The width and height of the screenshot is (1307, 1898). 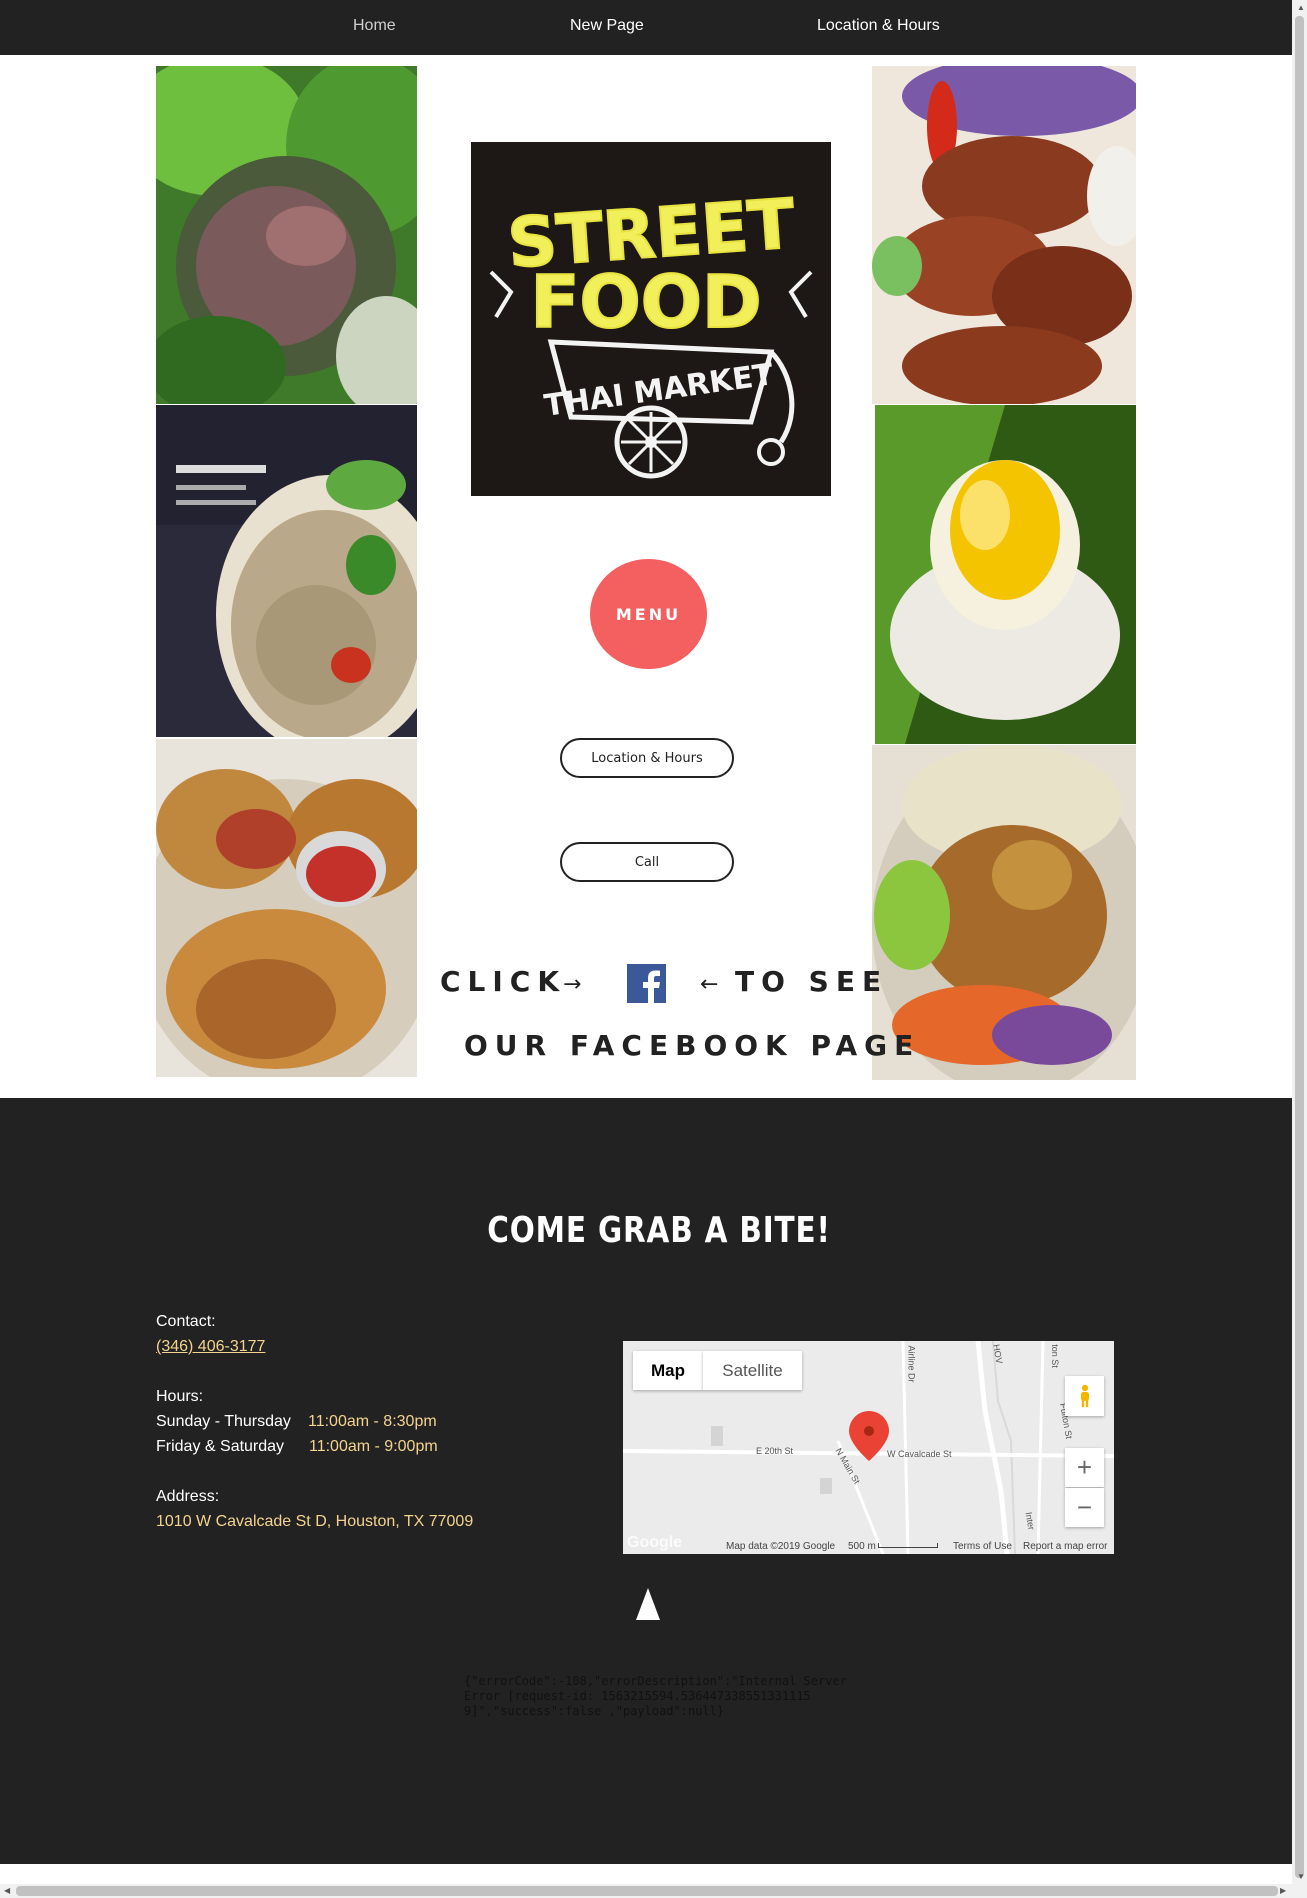 What do you see at coordinates (372, 1421) in the screenshot?
I see `hours-time-1: 11:00am - 8:30pm` at bounding box center [372, 1421].